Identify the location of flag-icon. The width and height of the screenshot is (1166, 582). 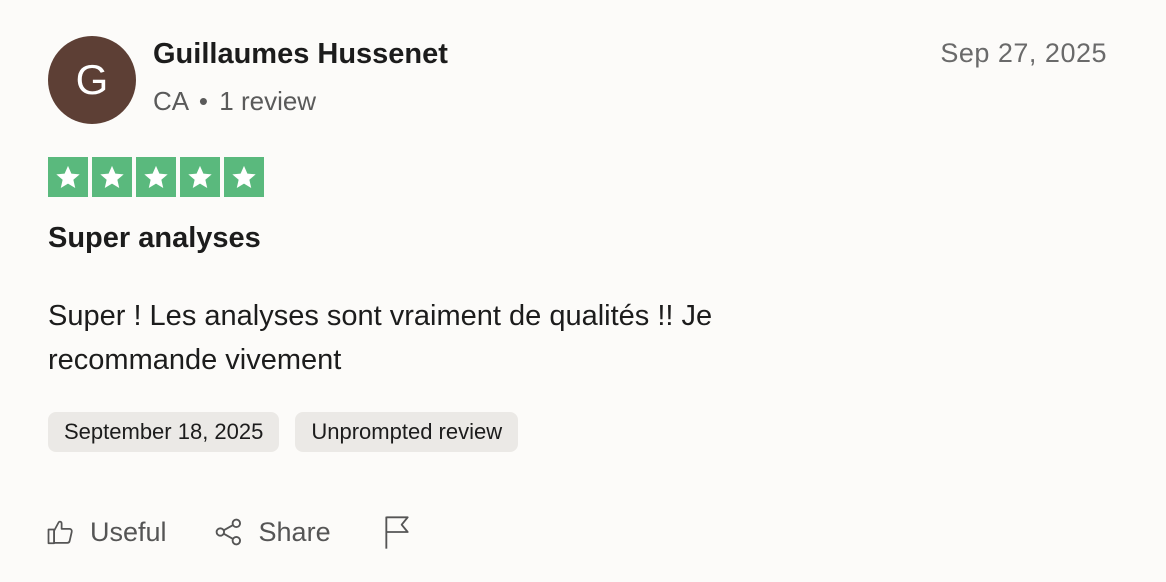
(396, 532).